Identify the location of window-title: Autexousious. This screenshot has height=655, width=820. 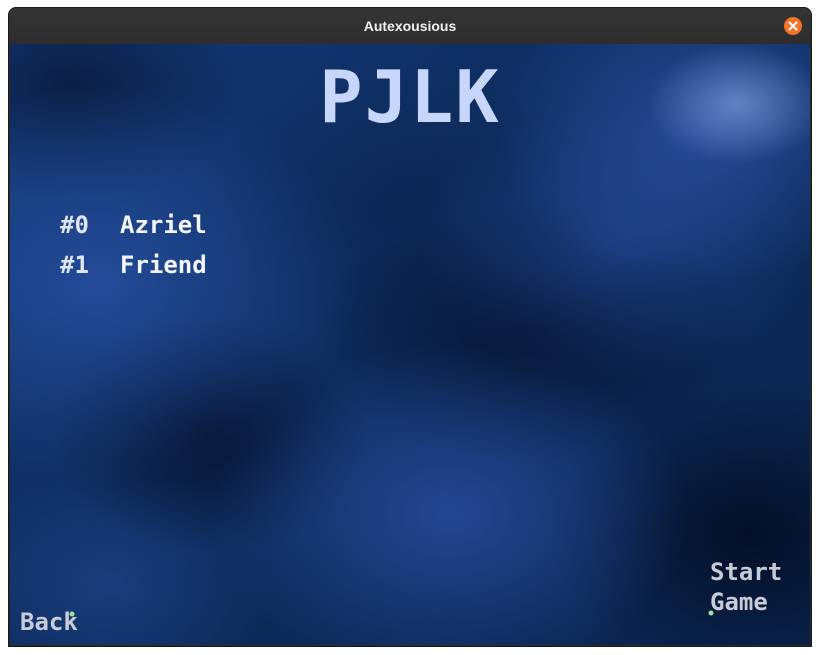
(410, 26).